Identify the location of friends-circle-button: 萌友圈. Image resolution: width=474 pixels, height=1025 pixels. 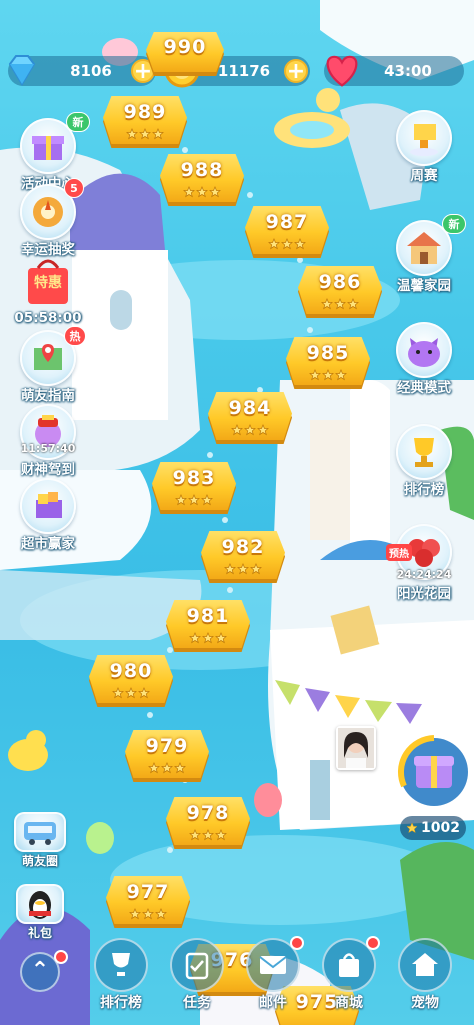
(40, 852).